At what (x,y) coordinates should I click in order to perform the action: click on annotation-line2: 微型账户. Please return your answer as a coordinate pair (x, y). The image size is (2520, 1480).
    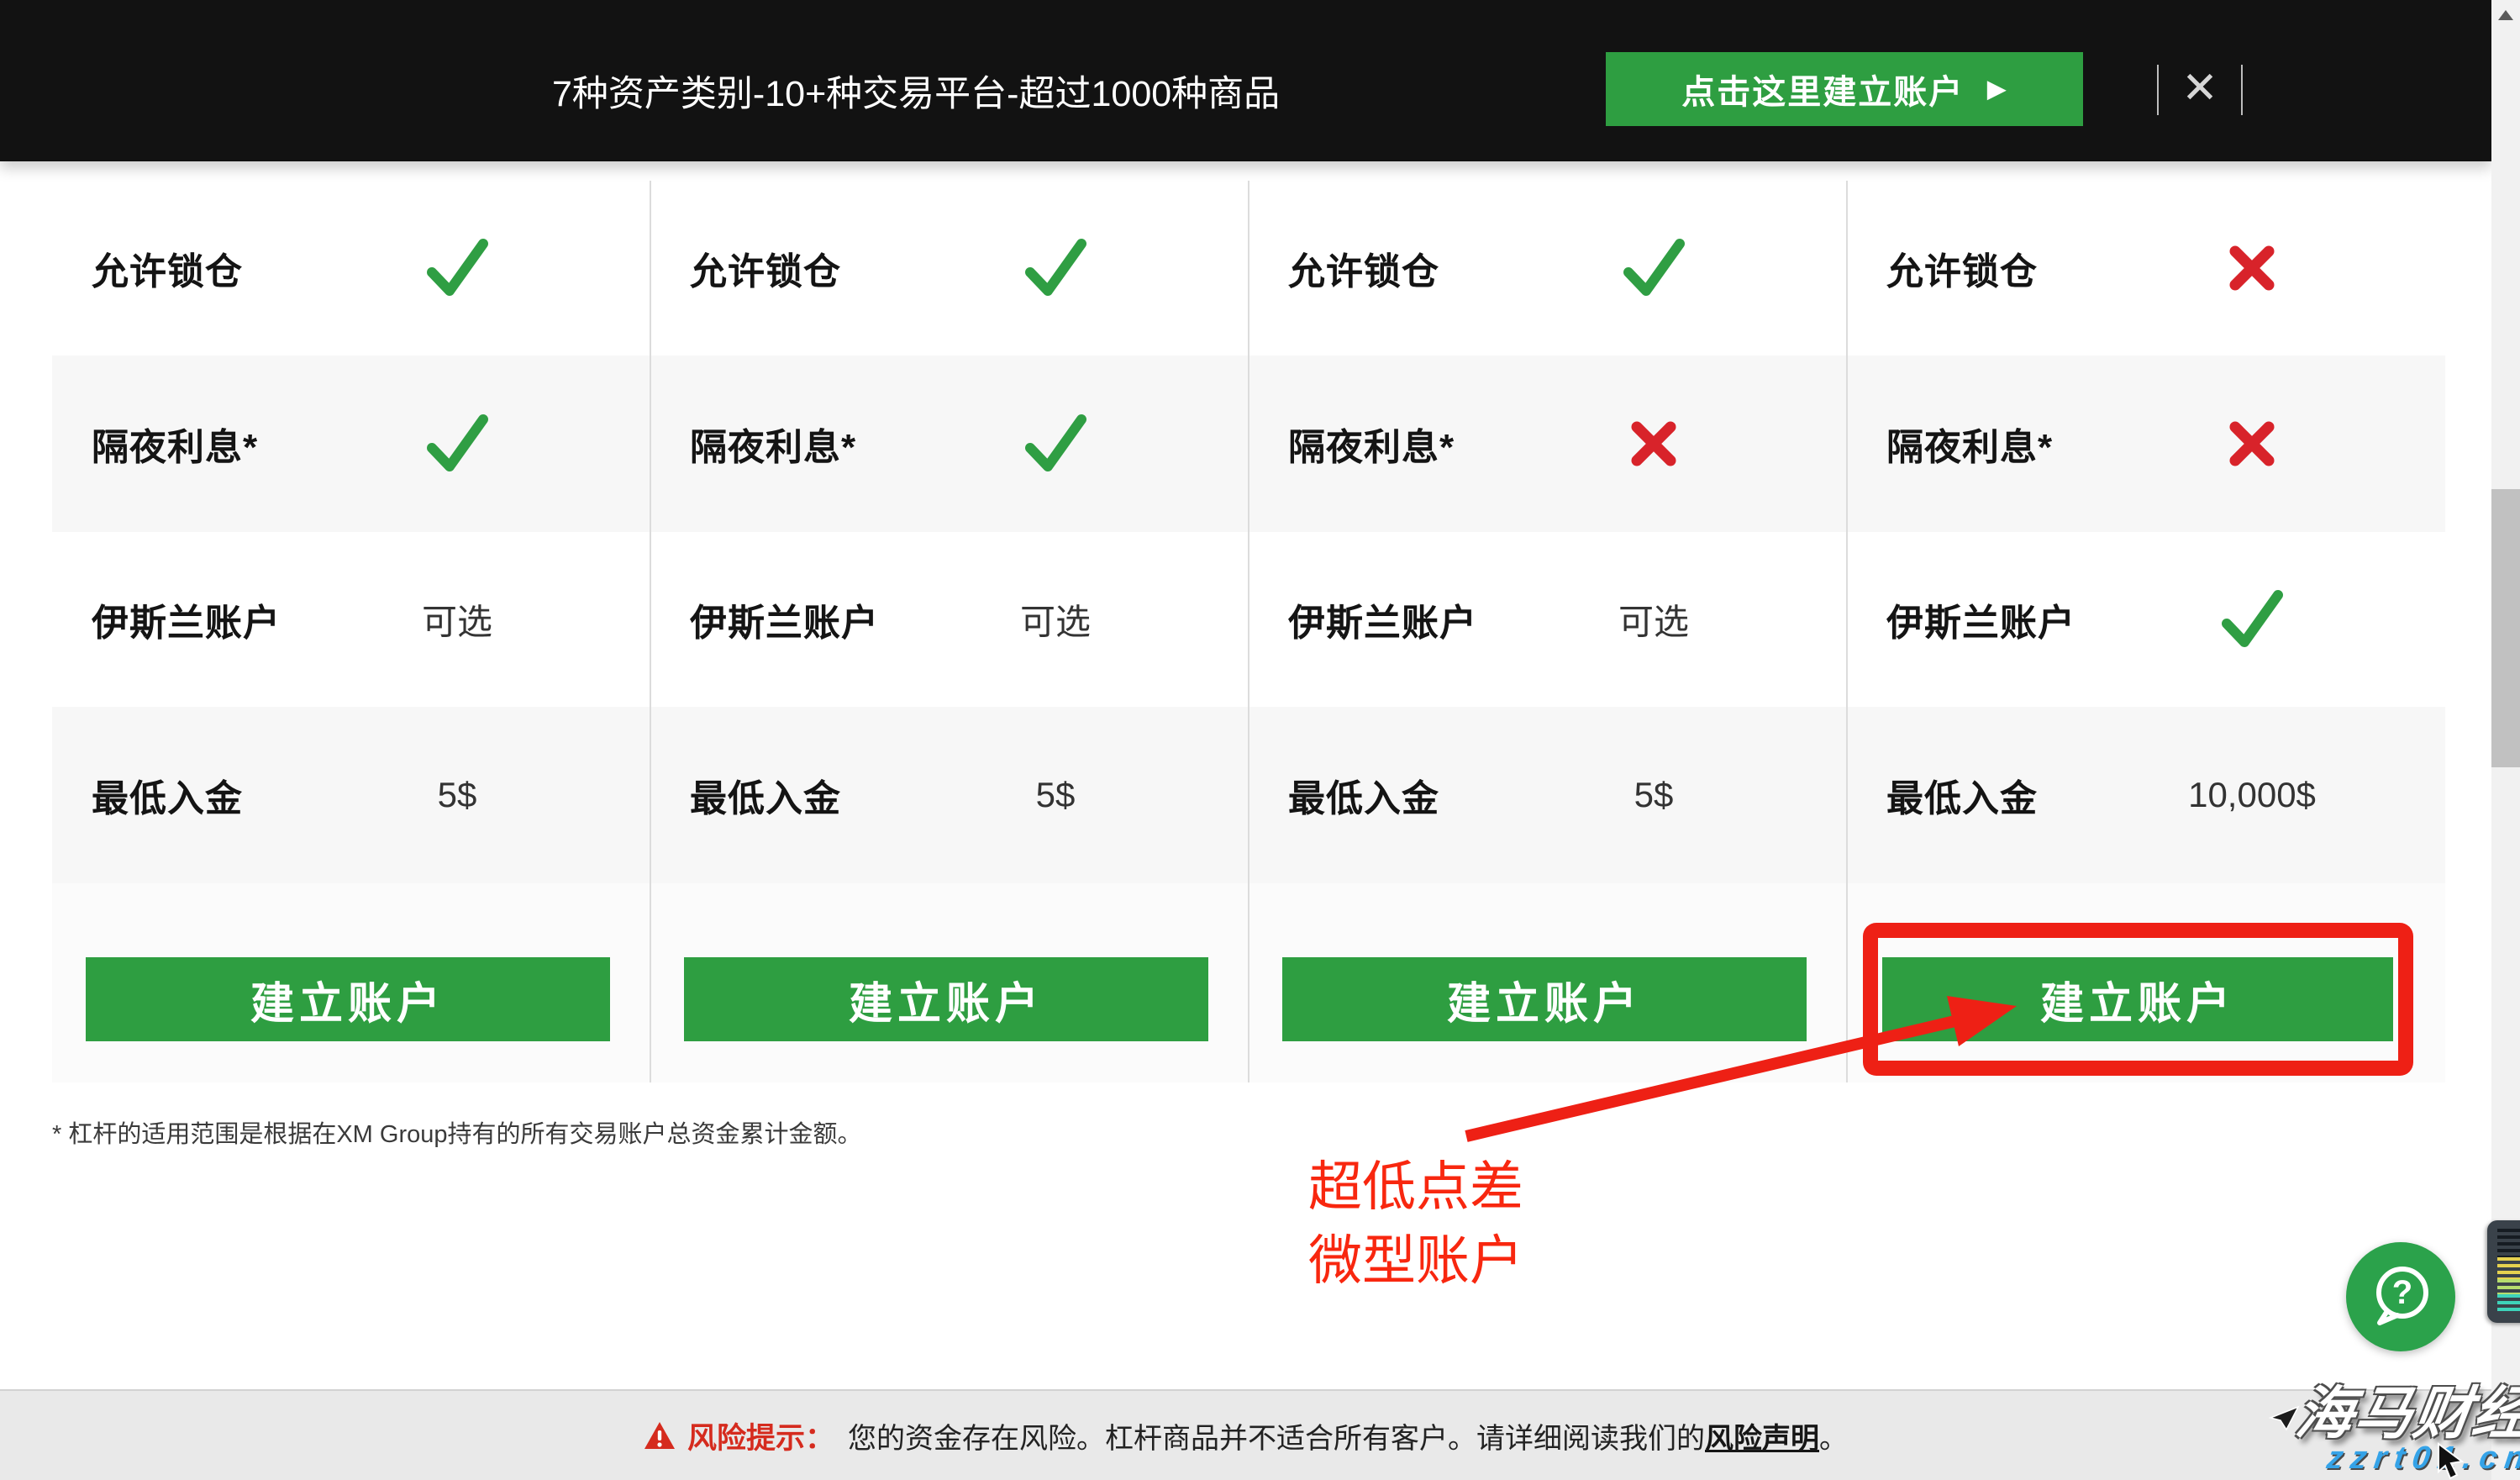
    Looking at the image, I should click on (1416, 1260).